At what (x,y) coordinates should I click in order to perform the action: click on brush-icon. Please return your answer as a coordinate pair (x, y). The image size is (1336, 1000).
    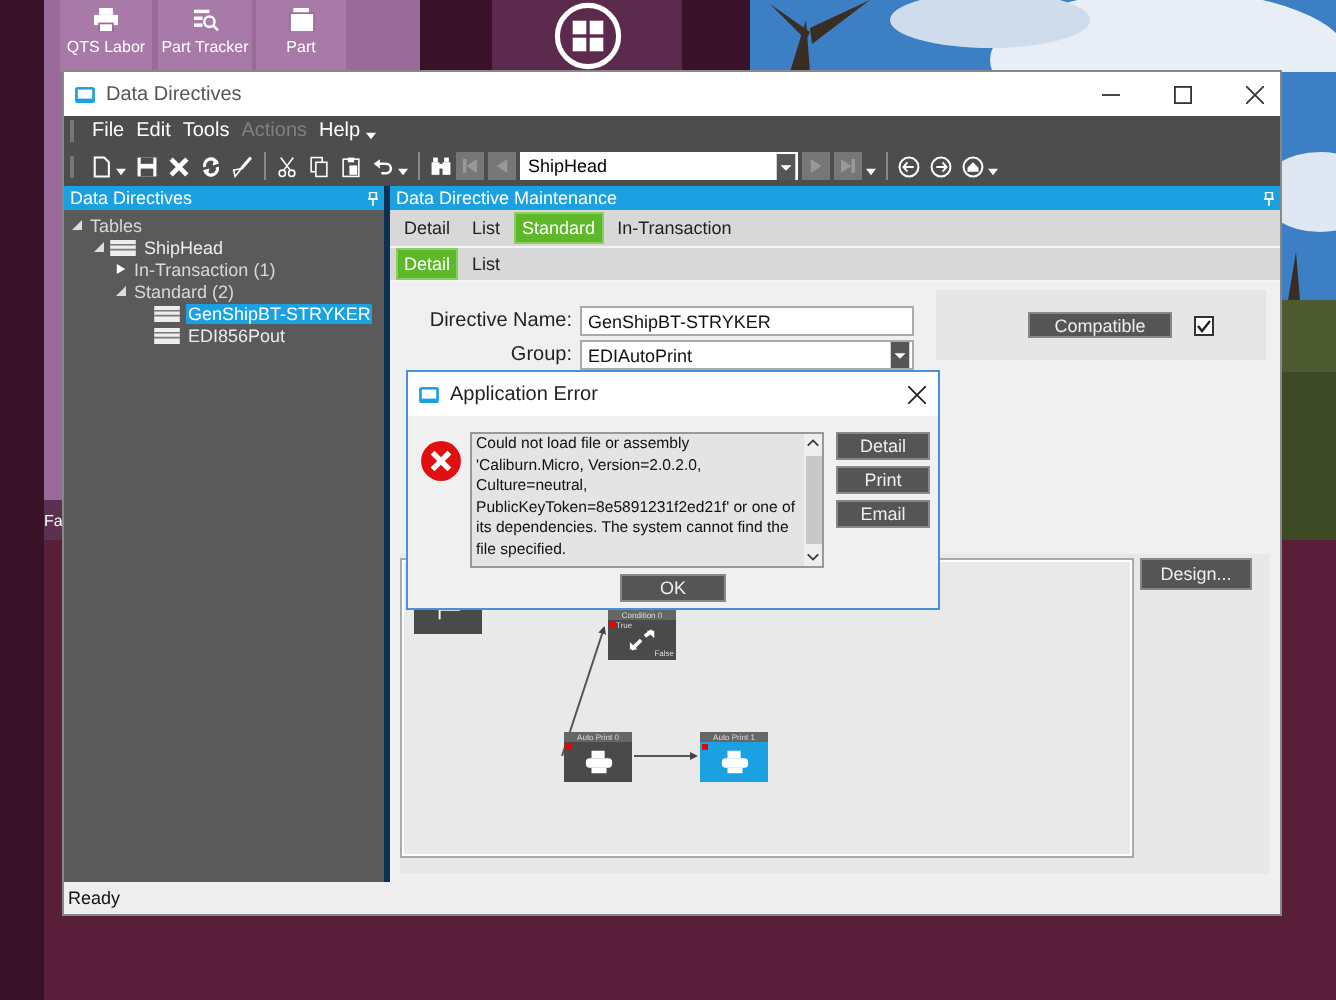
    Looking at the image, I should click on (243, 166).